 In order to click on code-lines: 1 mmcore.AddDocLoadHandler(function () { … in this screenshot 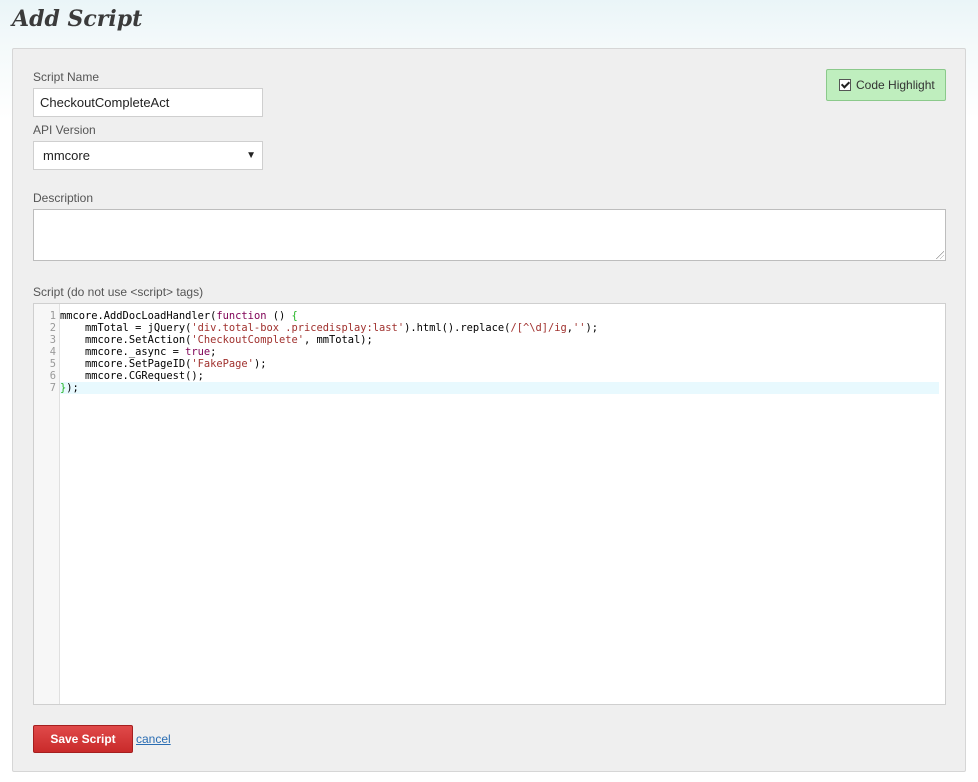, I will do `click(497, 352)`.